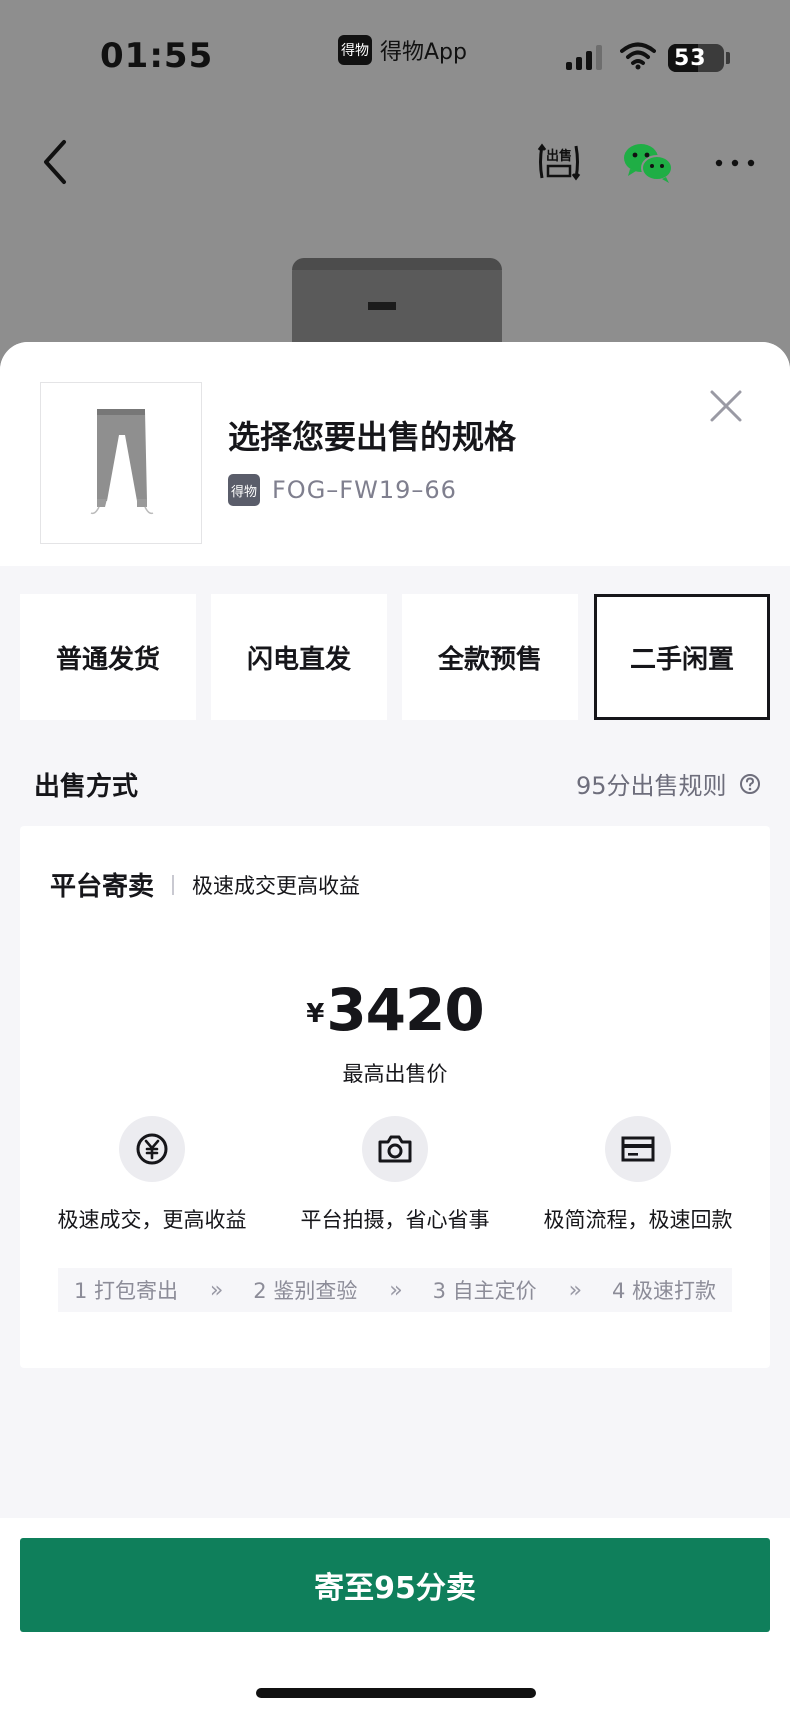  I want to click on feature-text: 极简流程，极速回款, so click(638, 1220).